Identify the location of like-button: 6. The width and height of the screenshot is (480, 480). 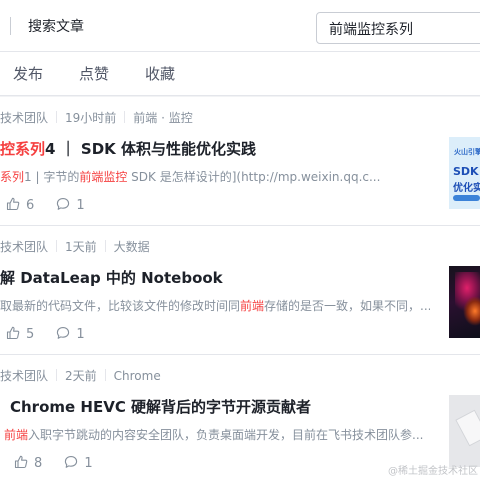
(20, 205).